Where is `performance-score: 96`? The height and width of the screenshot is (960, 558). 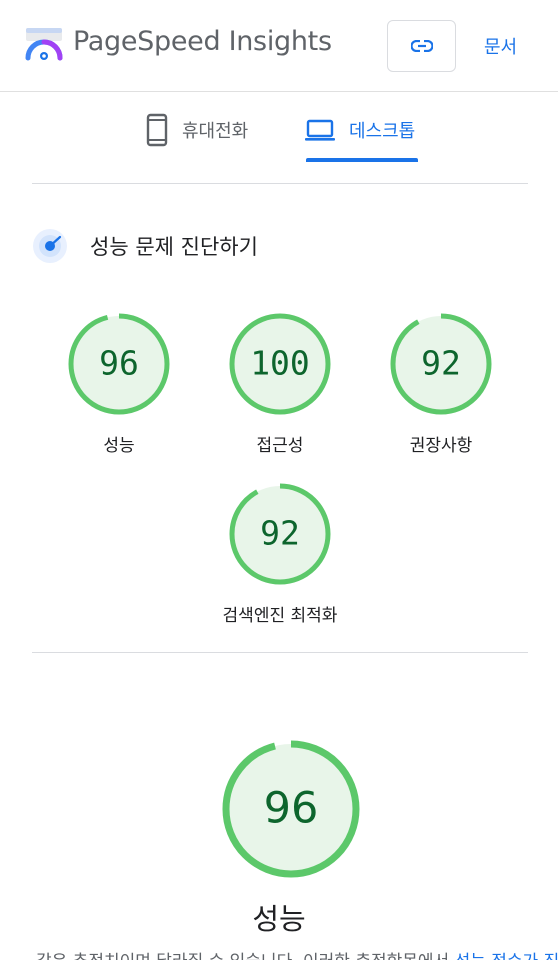 performance-score: 96 is located at coordinates (291, 809).